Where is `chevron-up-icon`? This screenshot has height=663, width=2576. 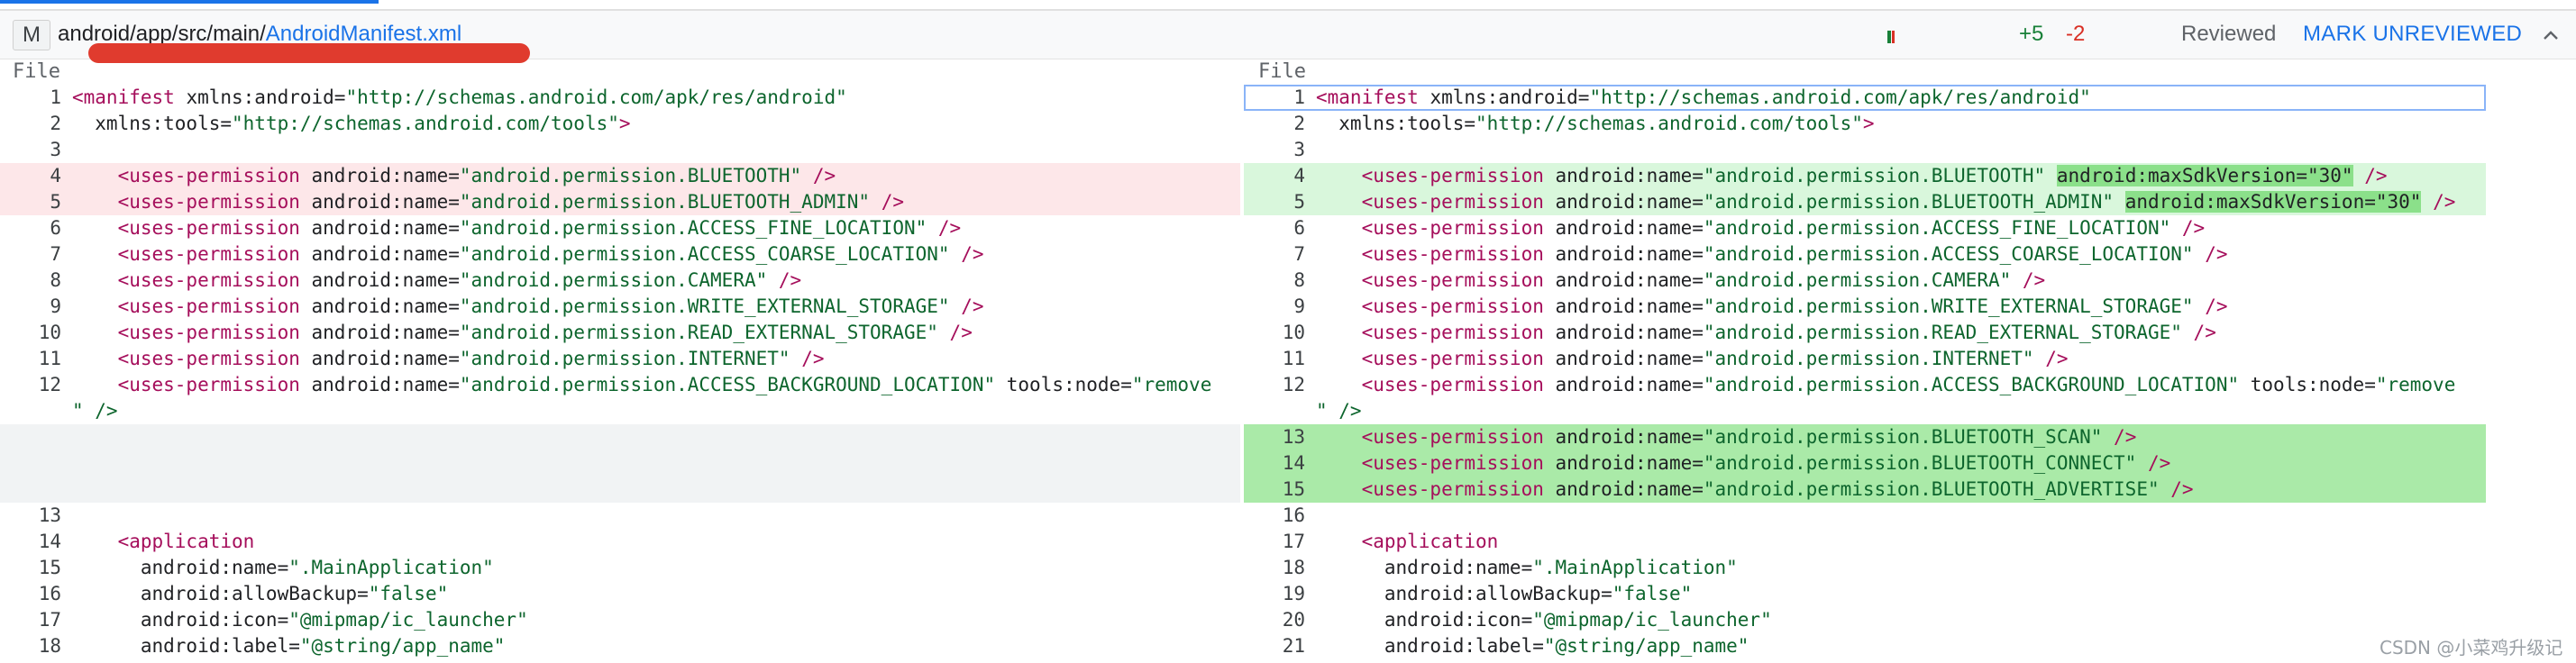 chevron-up-icon is located at coordinates (2551, 38).